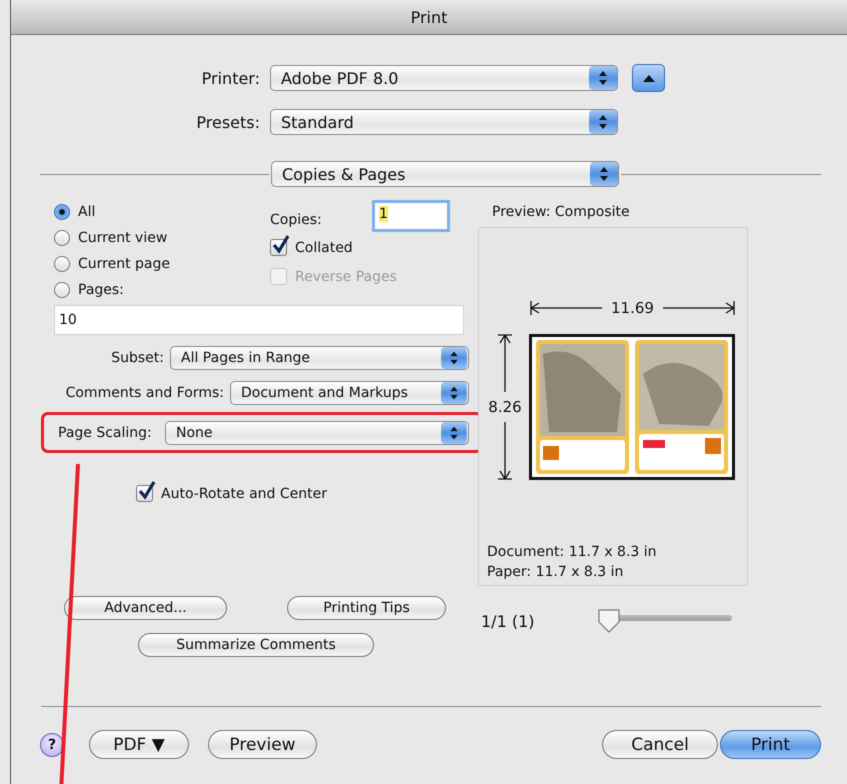  I want to click on radio-label: Pages:, so click(101, 290).